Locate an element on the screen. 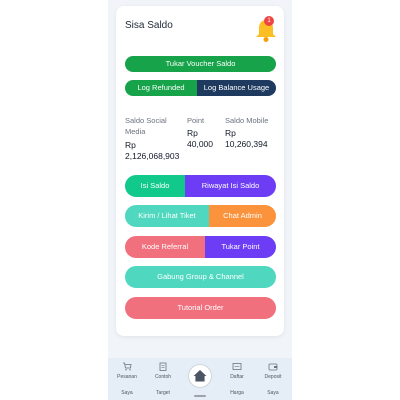 The image size is (400, 400). nav-daftar-label-1: Daftar is located at coordinates (237, 377).